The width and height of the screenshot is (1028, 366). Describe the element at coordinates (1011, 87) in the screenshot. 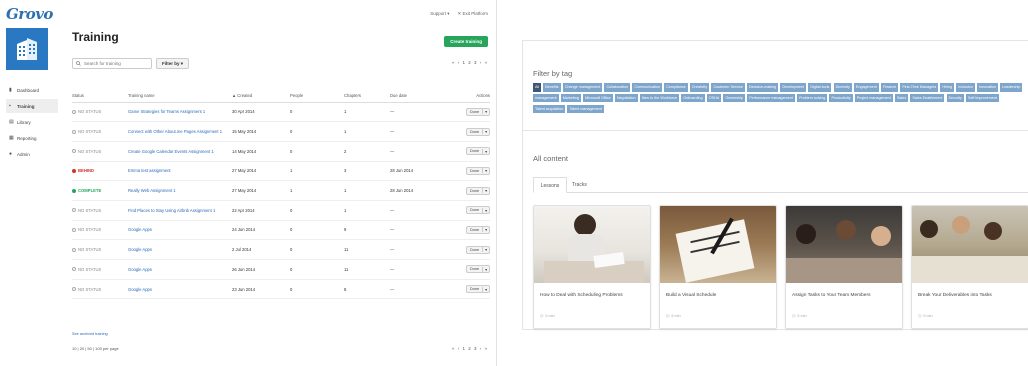

I see `tag-filter-button: Leadership` at that location.